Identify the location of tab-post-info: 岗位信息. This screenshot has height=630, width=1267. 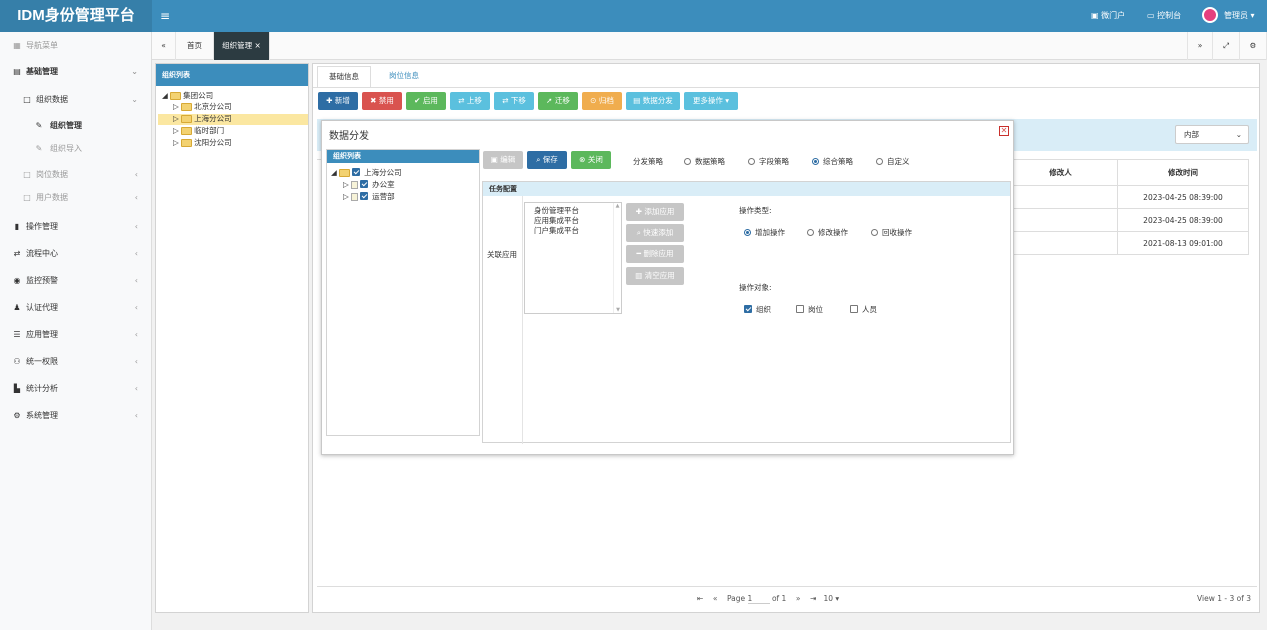
(404, 77).